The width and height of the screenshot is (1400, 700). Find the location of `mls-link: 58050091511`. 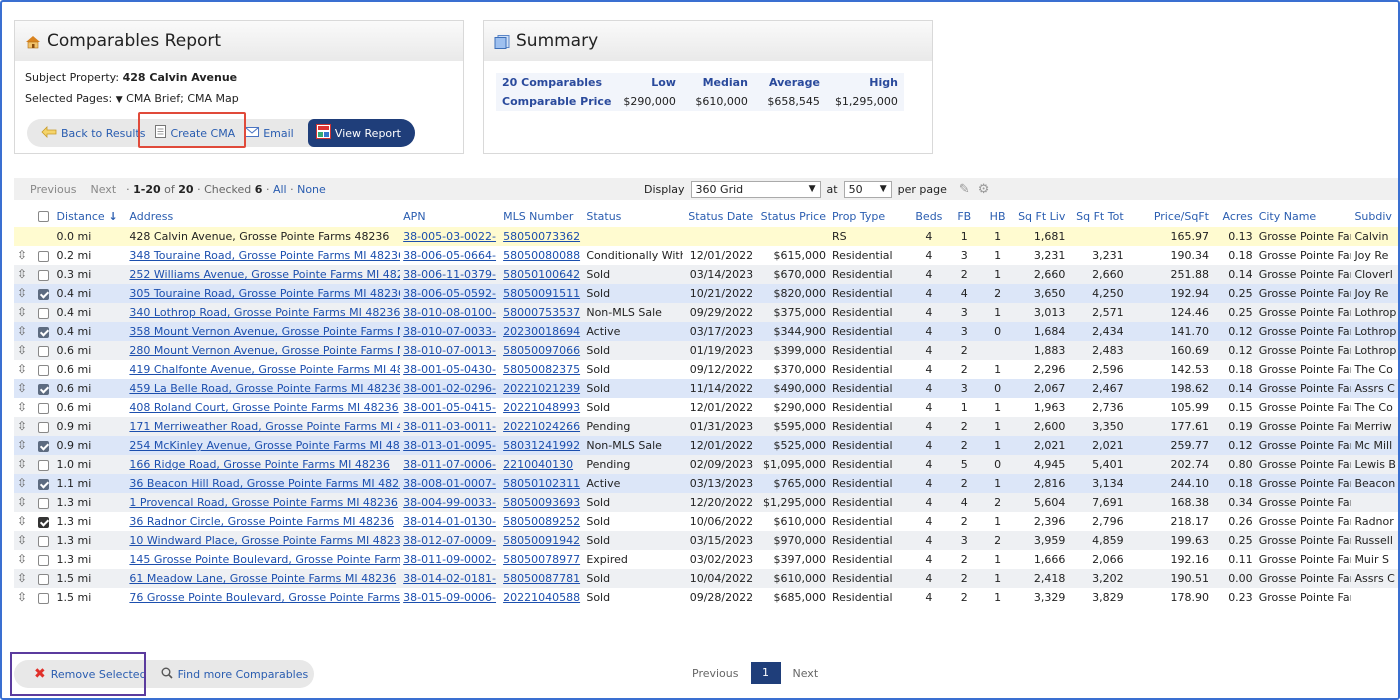

mls-link: 58050091511 is located at coordinates (541, 293).